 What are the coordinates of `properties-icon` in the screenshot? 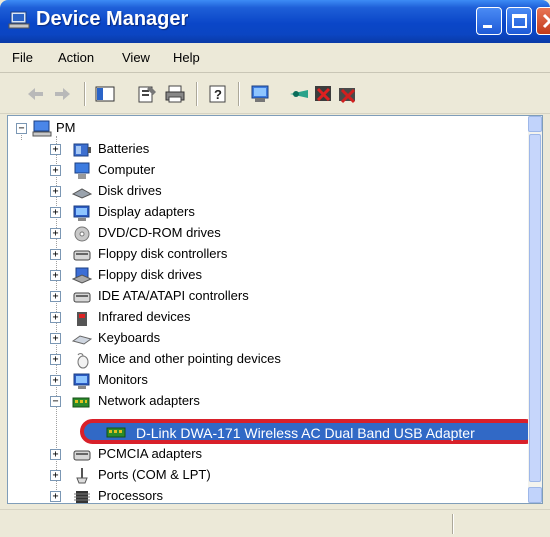 It's located at (147, 94).